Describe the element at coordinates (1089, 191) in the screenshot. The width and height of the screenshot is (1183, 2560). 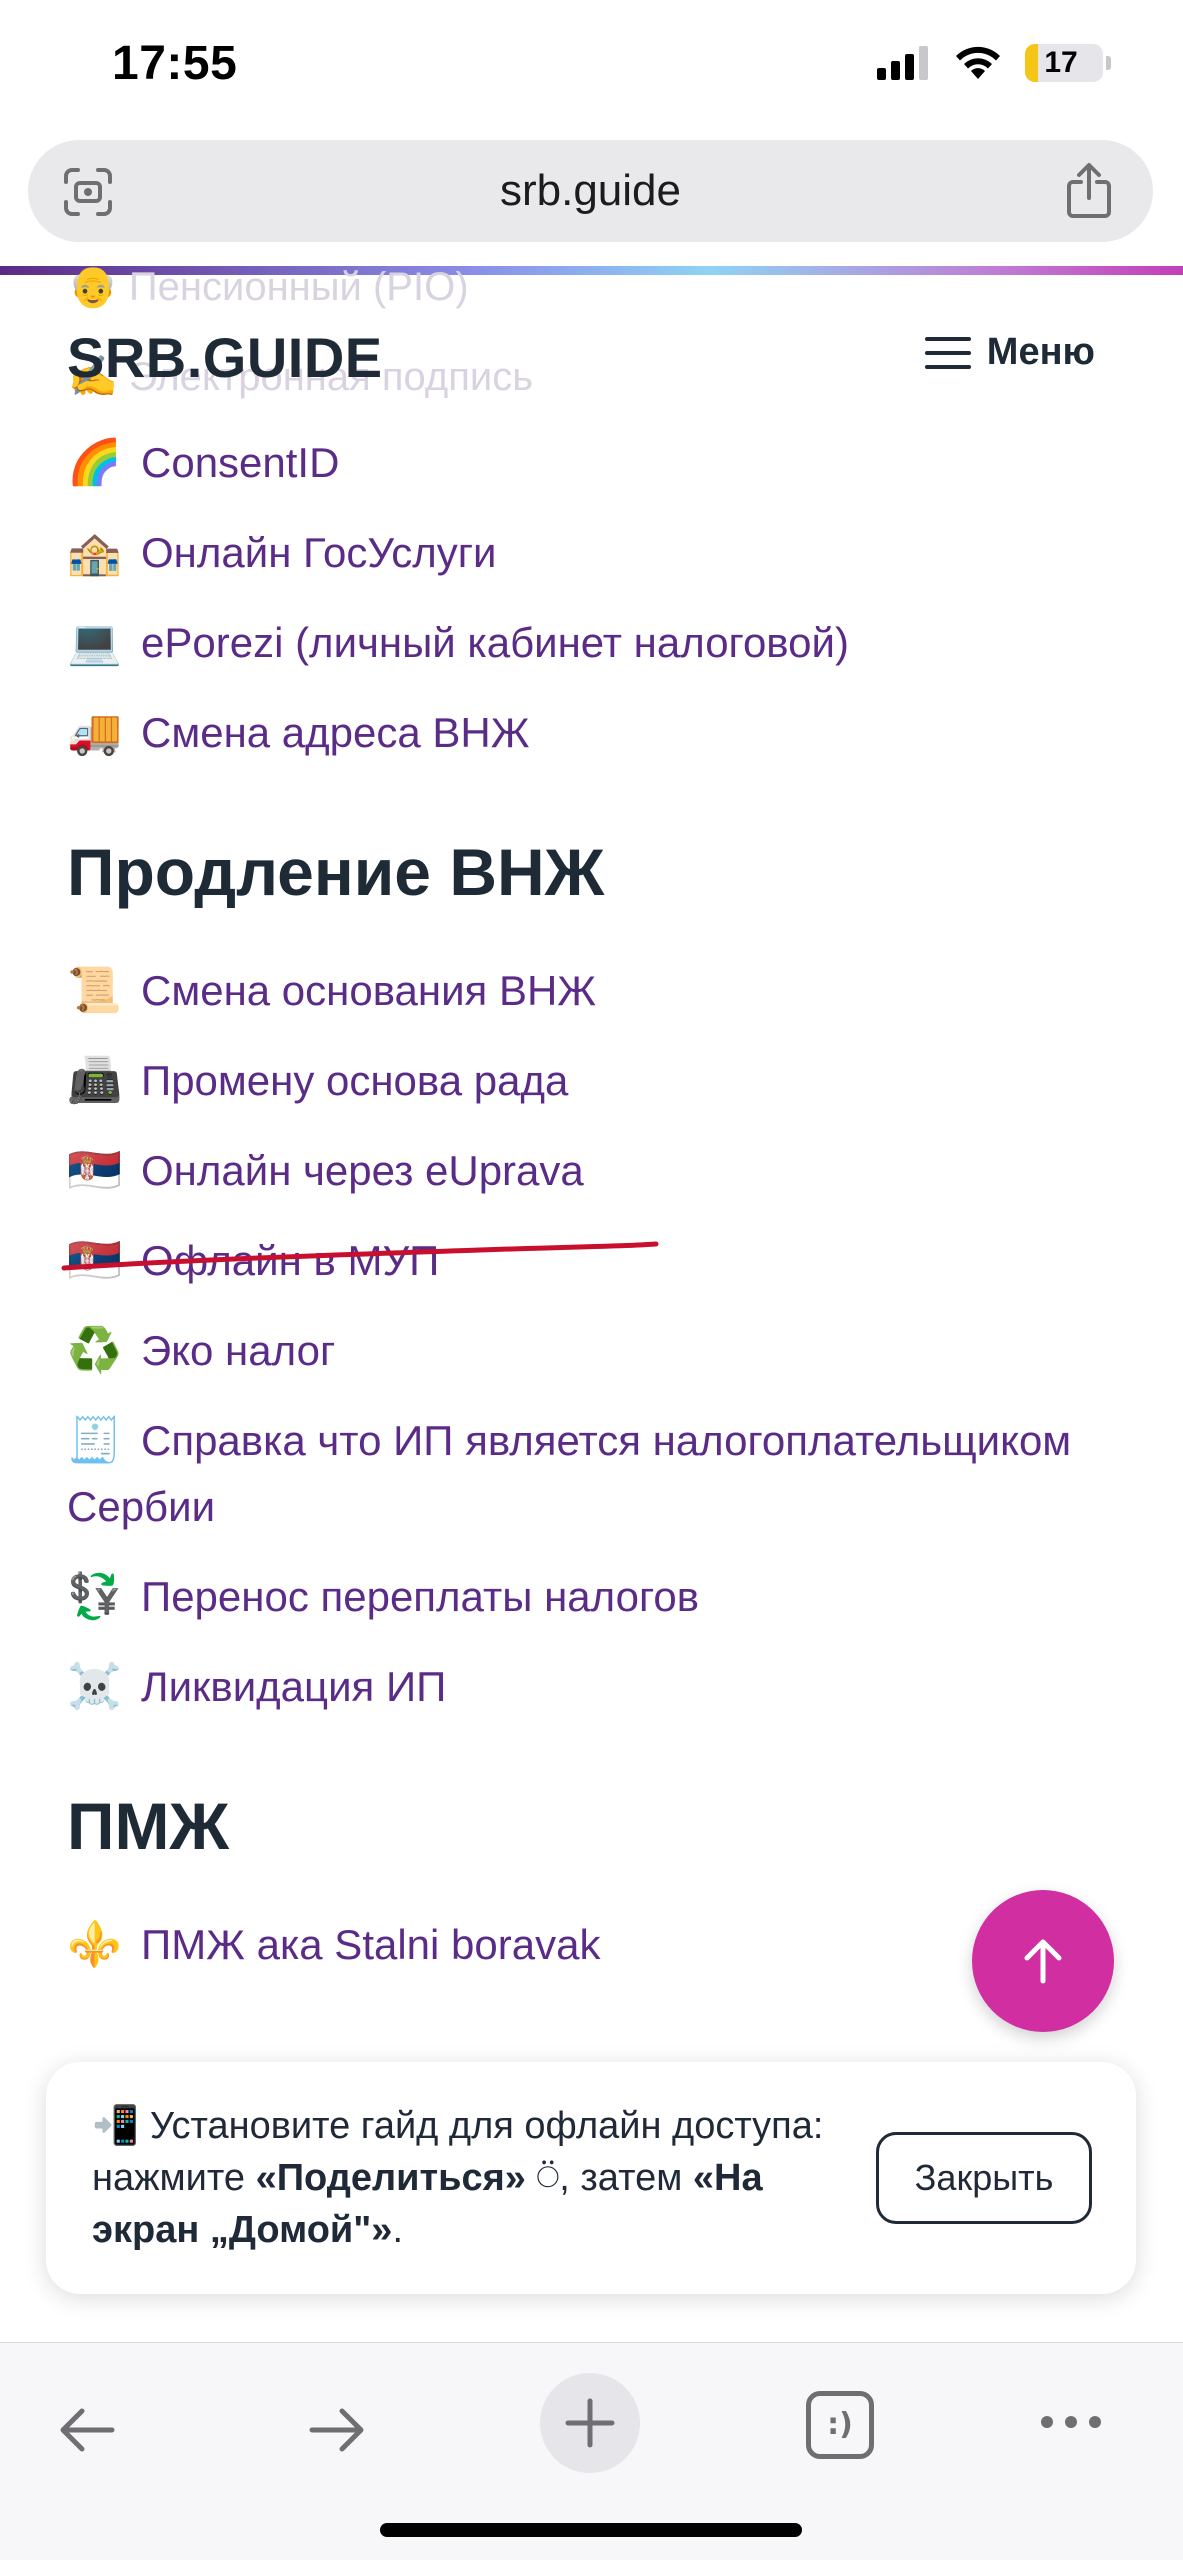
I see `share-icon` at that location.